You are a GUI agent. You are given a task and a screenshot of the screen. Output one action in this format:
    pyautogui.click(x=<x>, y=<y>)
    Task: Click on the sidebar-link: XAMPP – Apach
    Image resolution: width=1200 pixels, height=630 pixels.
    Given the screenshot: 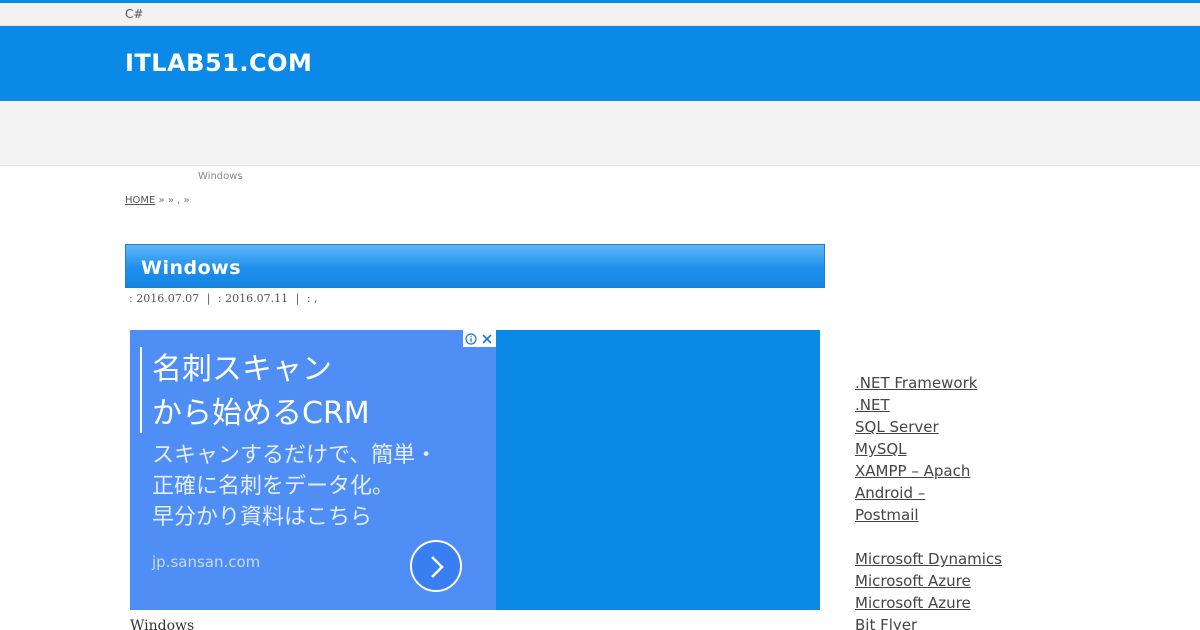 What is the action you would take?
    pyautogui.click(x=1005, y=471)
    